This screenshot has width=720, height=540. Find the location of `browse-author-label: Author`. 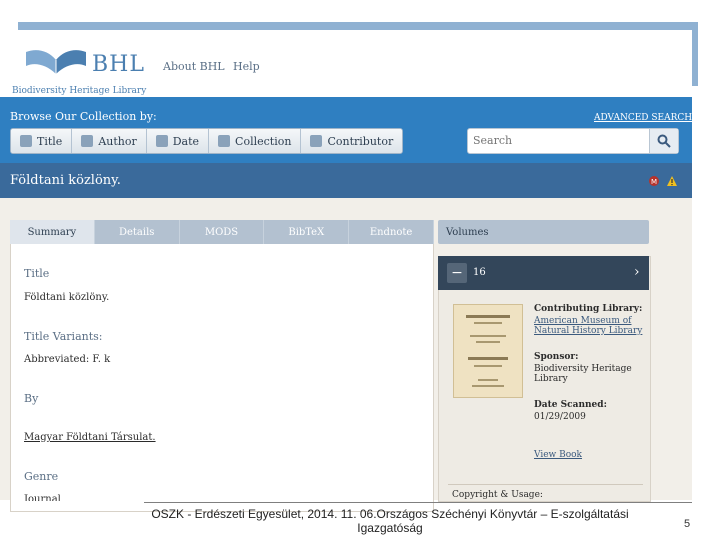

browse-author-label: Author is located at coordinates (117, 141).